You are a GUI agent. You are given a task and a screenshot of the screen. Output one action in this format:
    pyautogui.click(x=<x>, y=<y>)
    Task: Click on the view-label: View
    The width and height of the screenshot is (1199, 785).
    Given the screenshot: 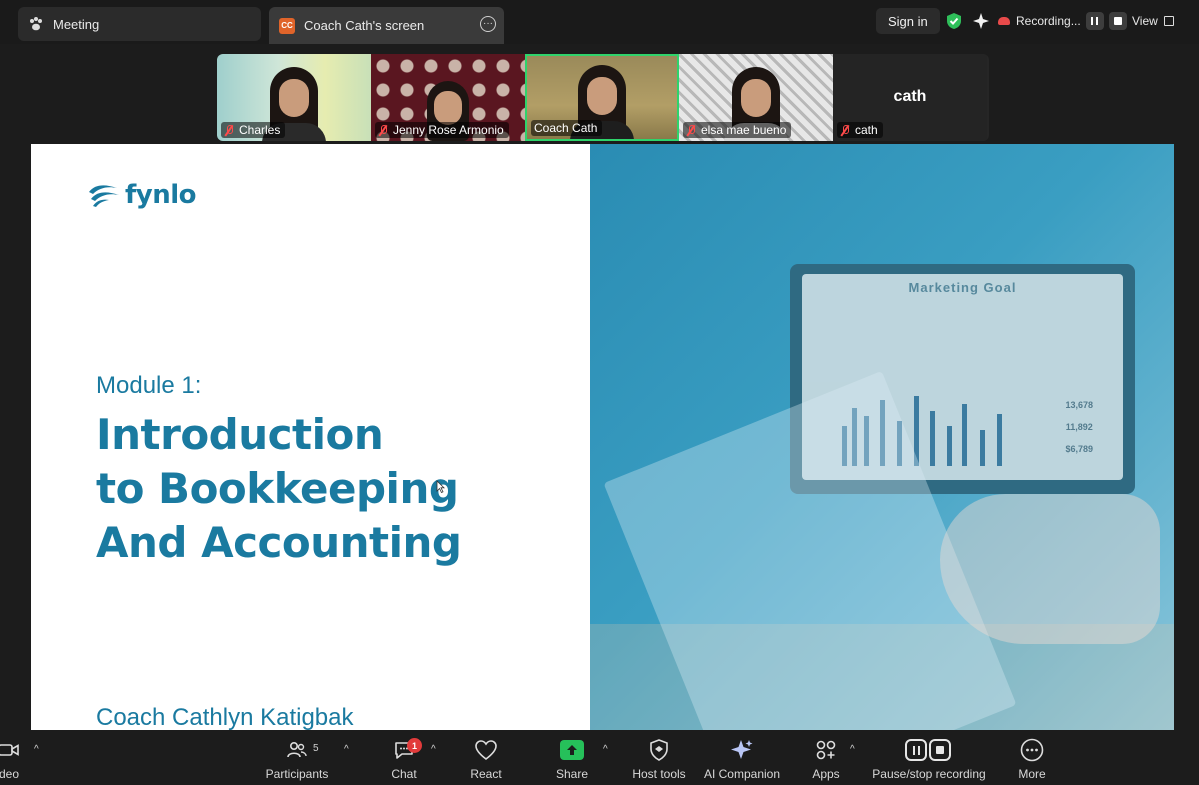 What is the action you would take?
    pyautogui.click(x=1145, y=21)
    